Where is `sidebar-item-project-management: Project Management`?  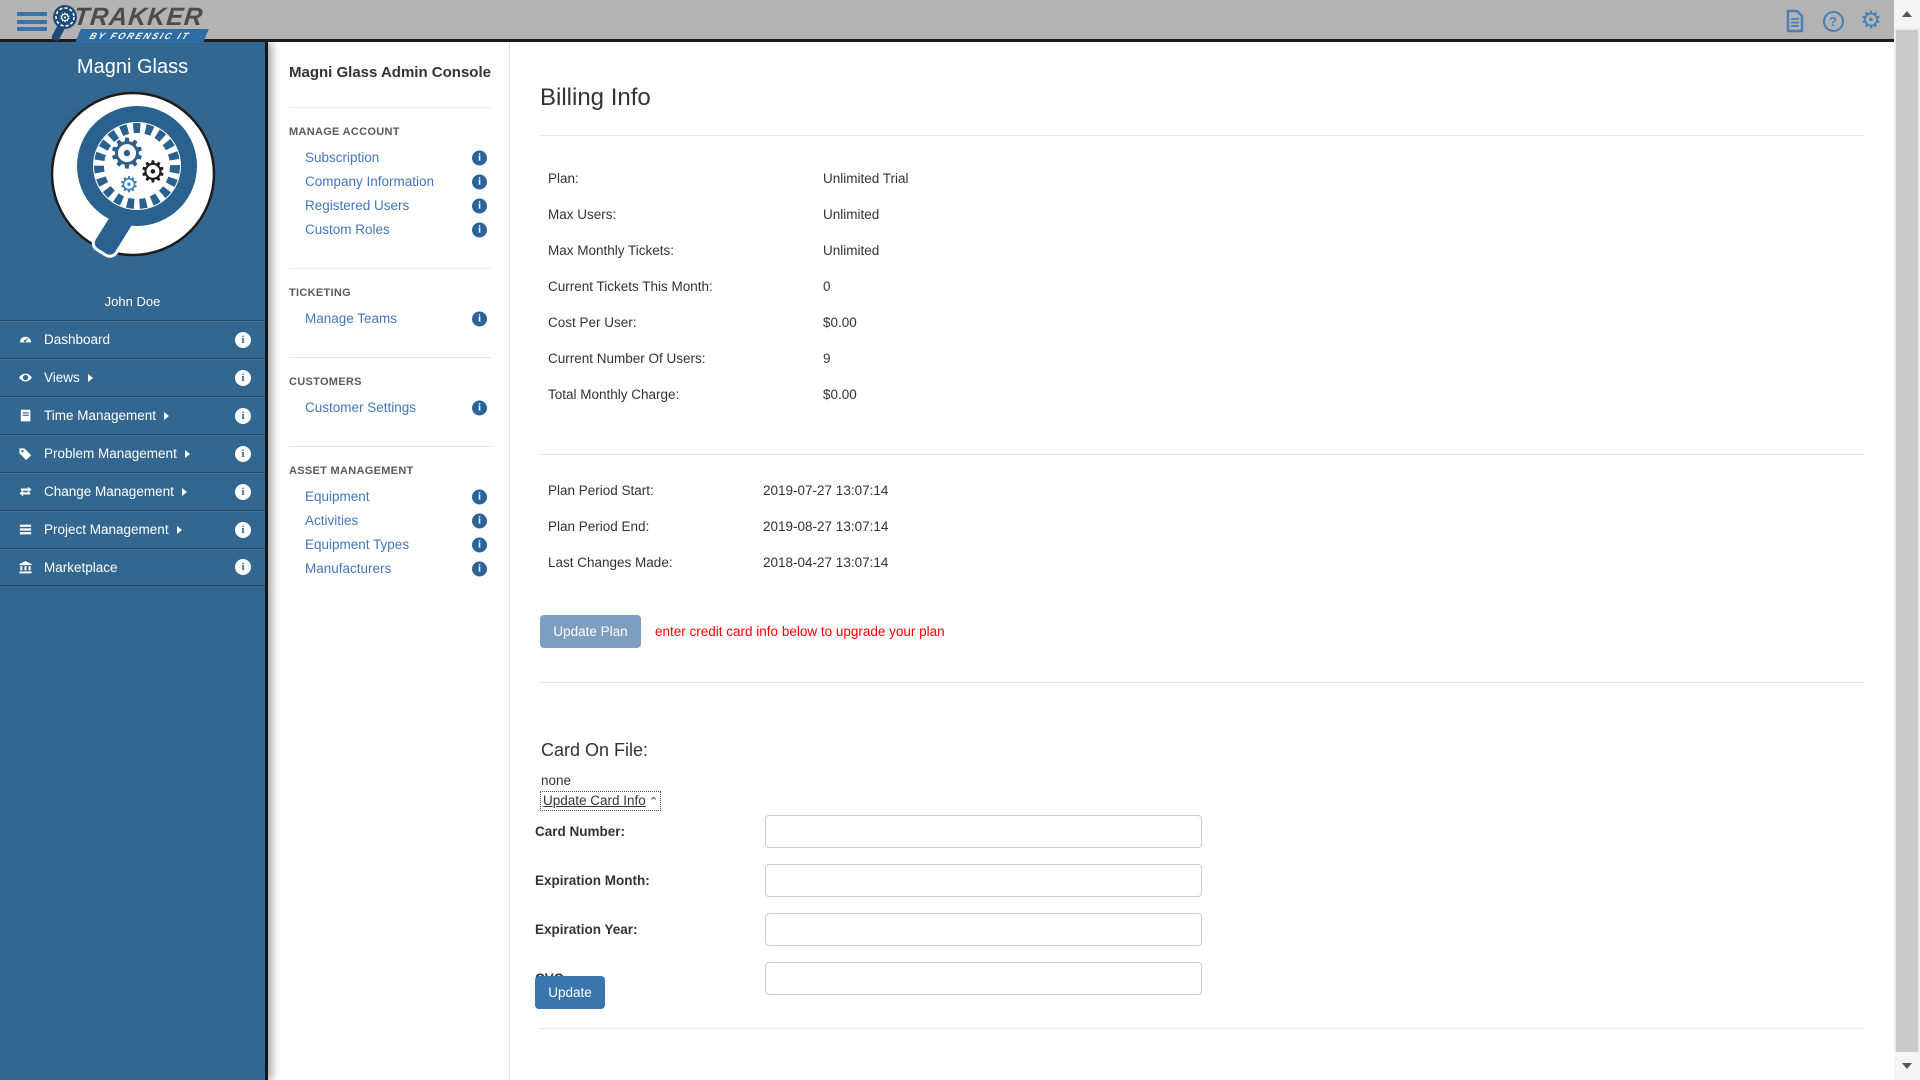
sidebar-item-project-management: Project Management is located at coordinates (132, 529).